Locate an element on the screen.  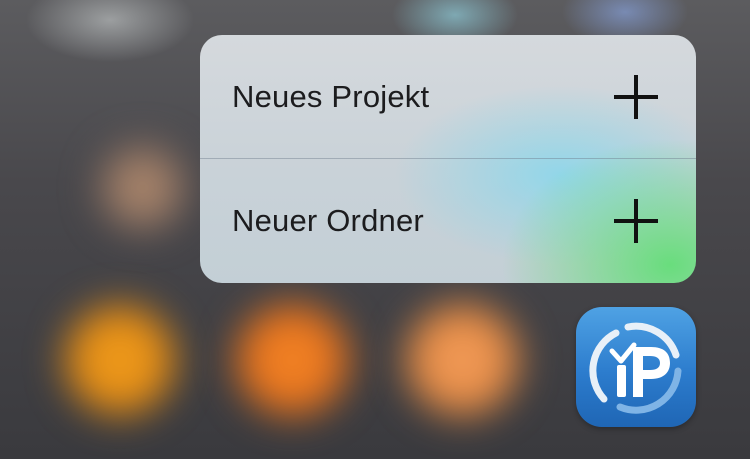
app-logo-icon is located at coordinates (635, 368).